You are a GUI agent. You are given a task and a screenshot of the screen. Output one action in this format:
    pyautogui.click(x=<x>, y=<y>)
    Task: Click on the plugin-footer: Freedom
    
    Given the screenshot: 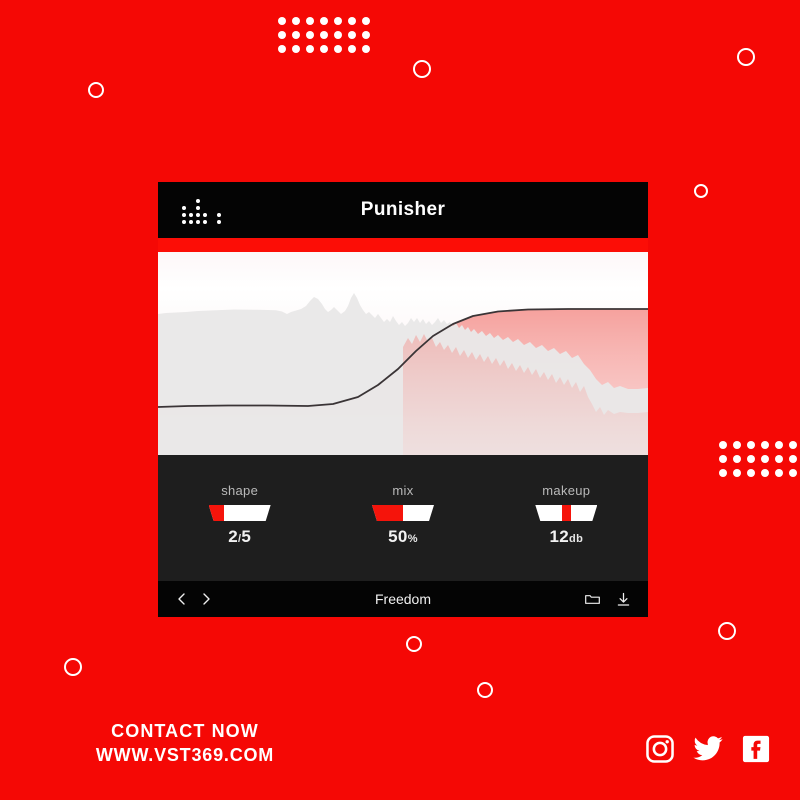 What is the action you would take?
    pyautogui.click(x=403, y=599)
    